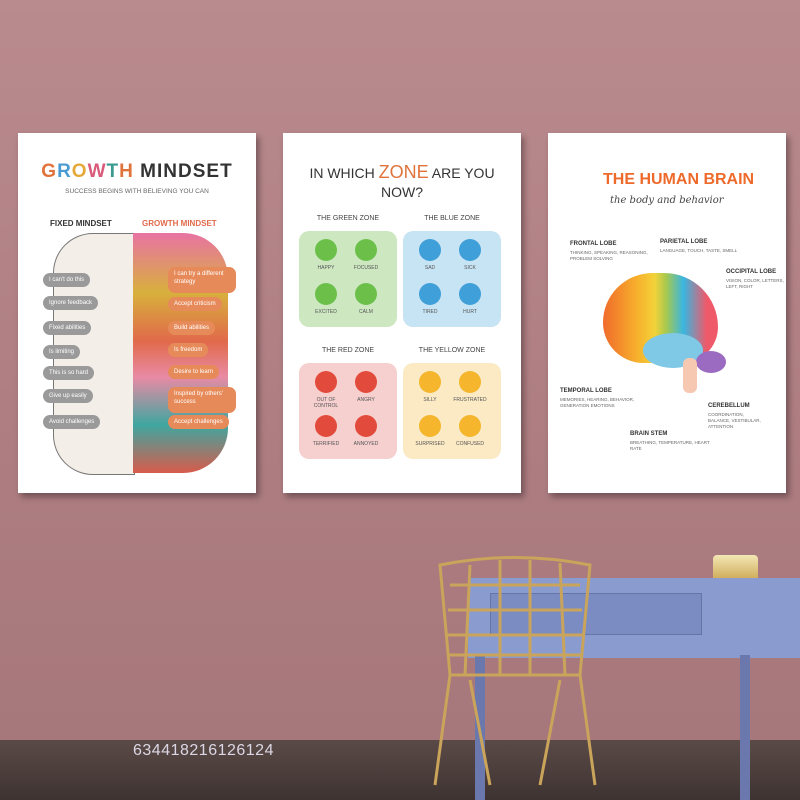  Describe the element at coordinates (68, 396) in the screenshot. I see `fixed-mindset-item: Give up easily` at that location.